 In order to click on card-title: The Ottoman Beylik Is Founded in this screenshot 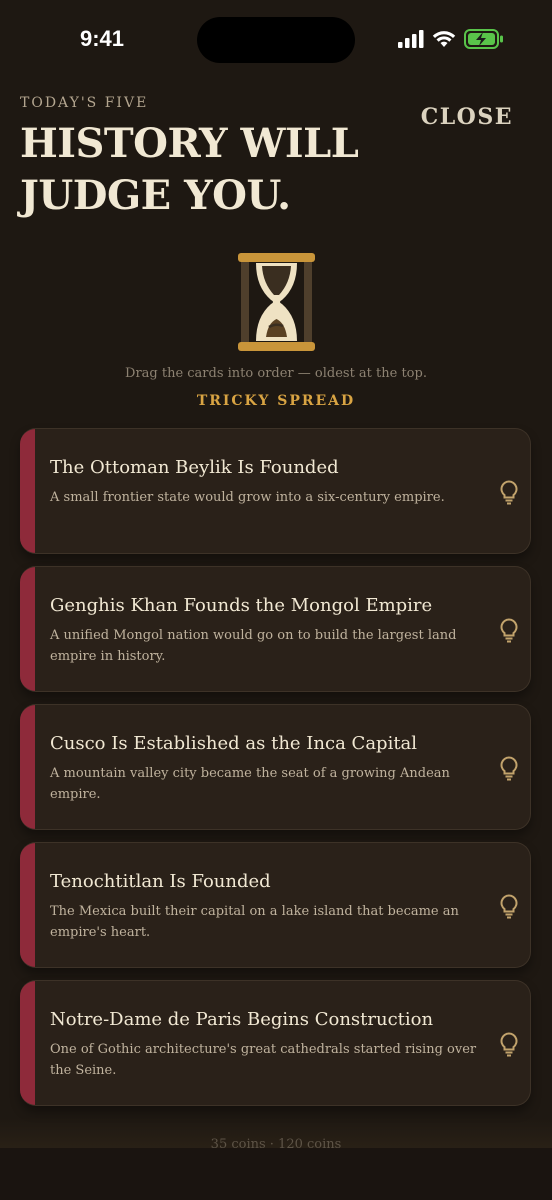, I will do `click(194, 467)`.